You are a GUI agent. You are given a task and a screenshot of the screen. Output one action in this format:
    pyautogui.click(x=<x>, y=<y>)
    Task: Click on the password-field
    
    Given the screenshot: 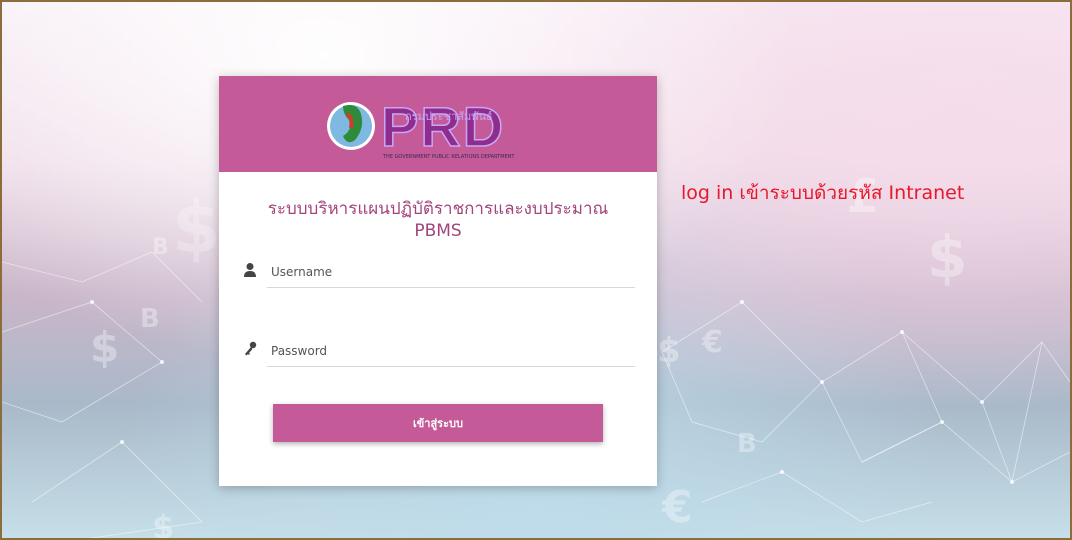 What is the action you would take?
    pyautogui.click(x=439, y=353)
    